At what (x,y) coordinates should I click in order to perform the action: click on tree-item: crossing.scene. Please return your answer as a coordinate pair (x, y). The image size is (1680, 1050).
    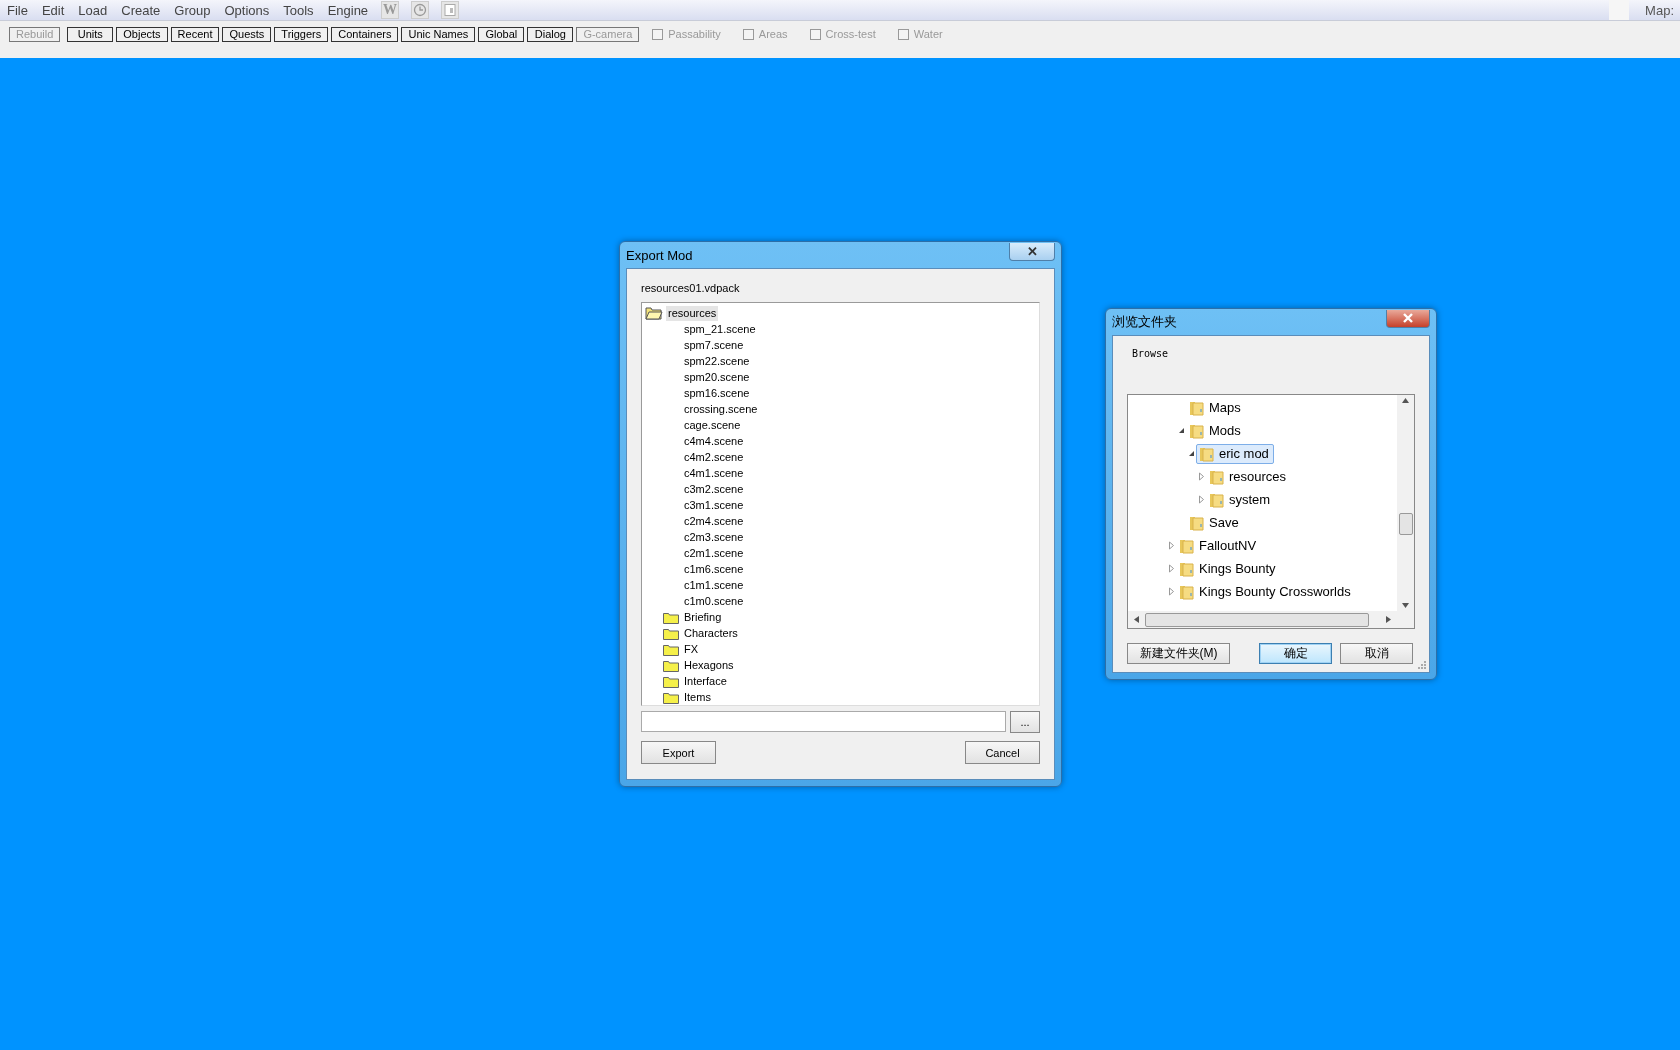
    Looking at the image, I should click on (721, 409).